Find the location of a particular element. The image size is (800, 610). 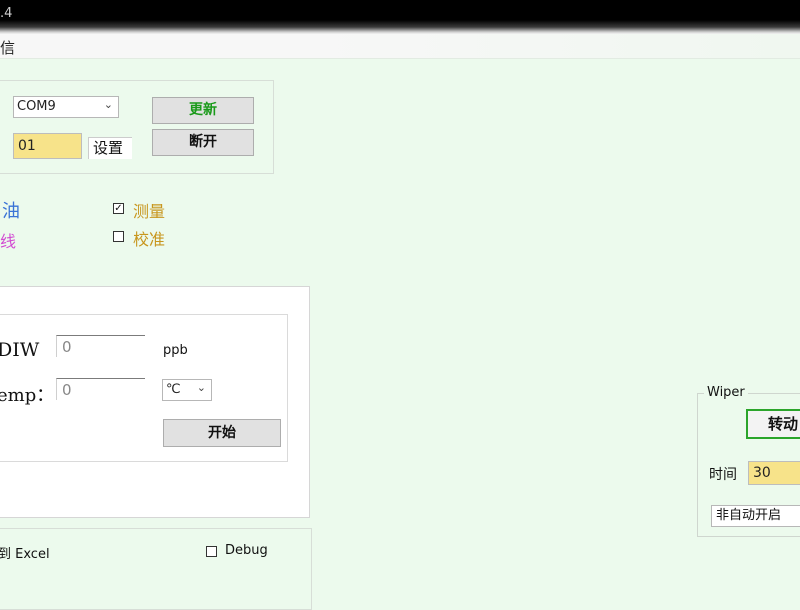

connection-group is located at coordinates (137, 127).